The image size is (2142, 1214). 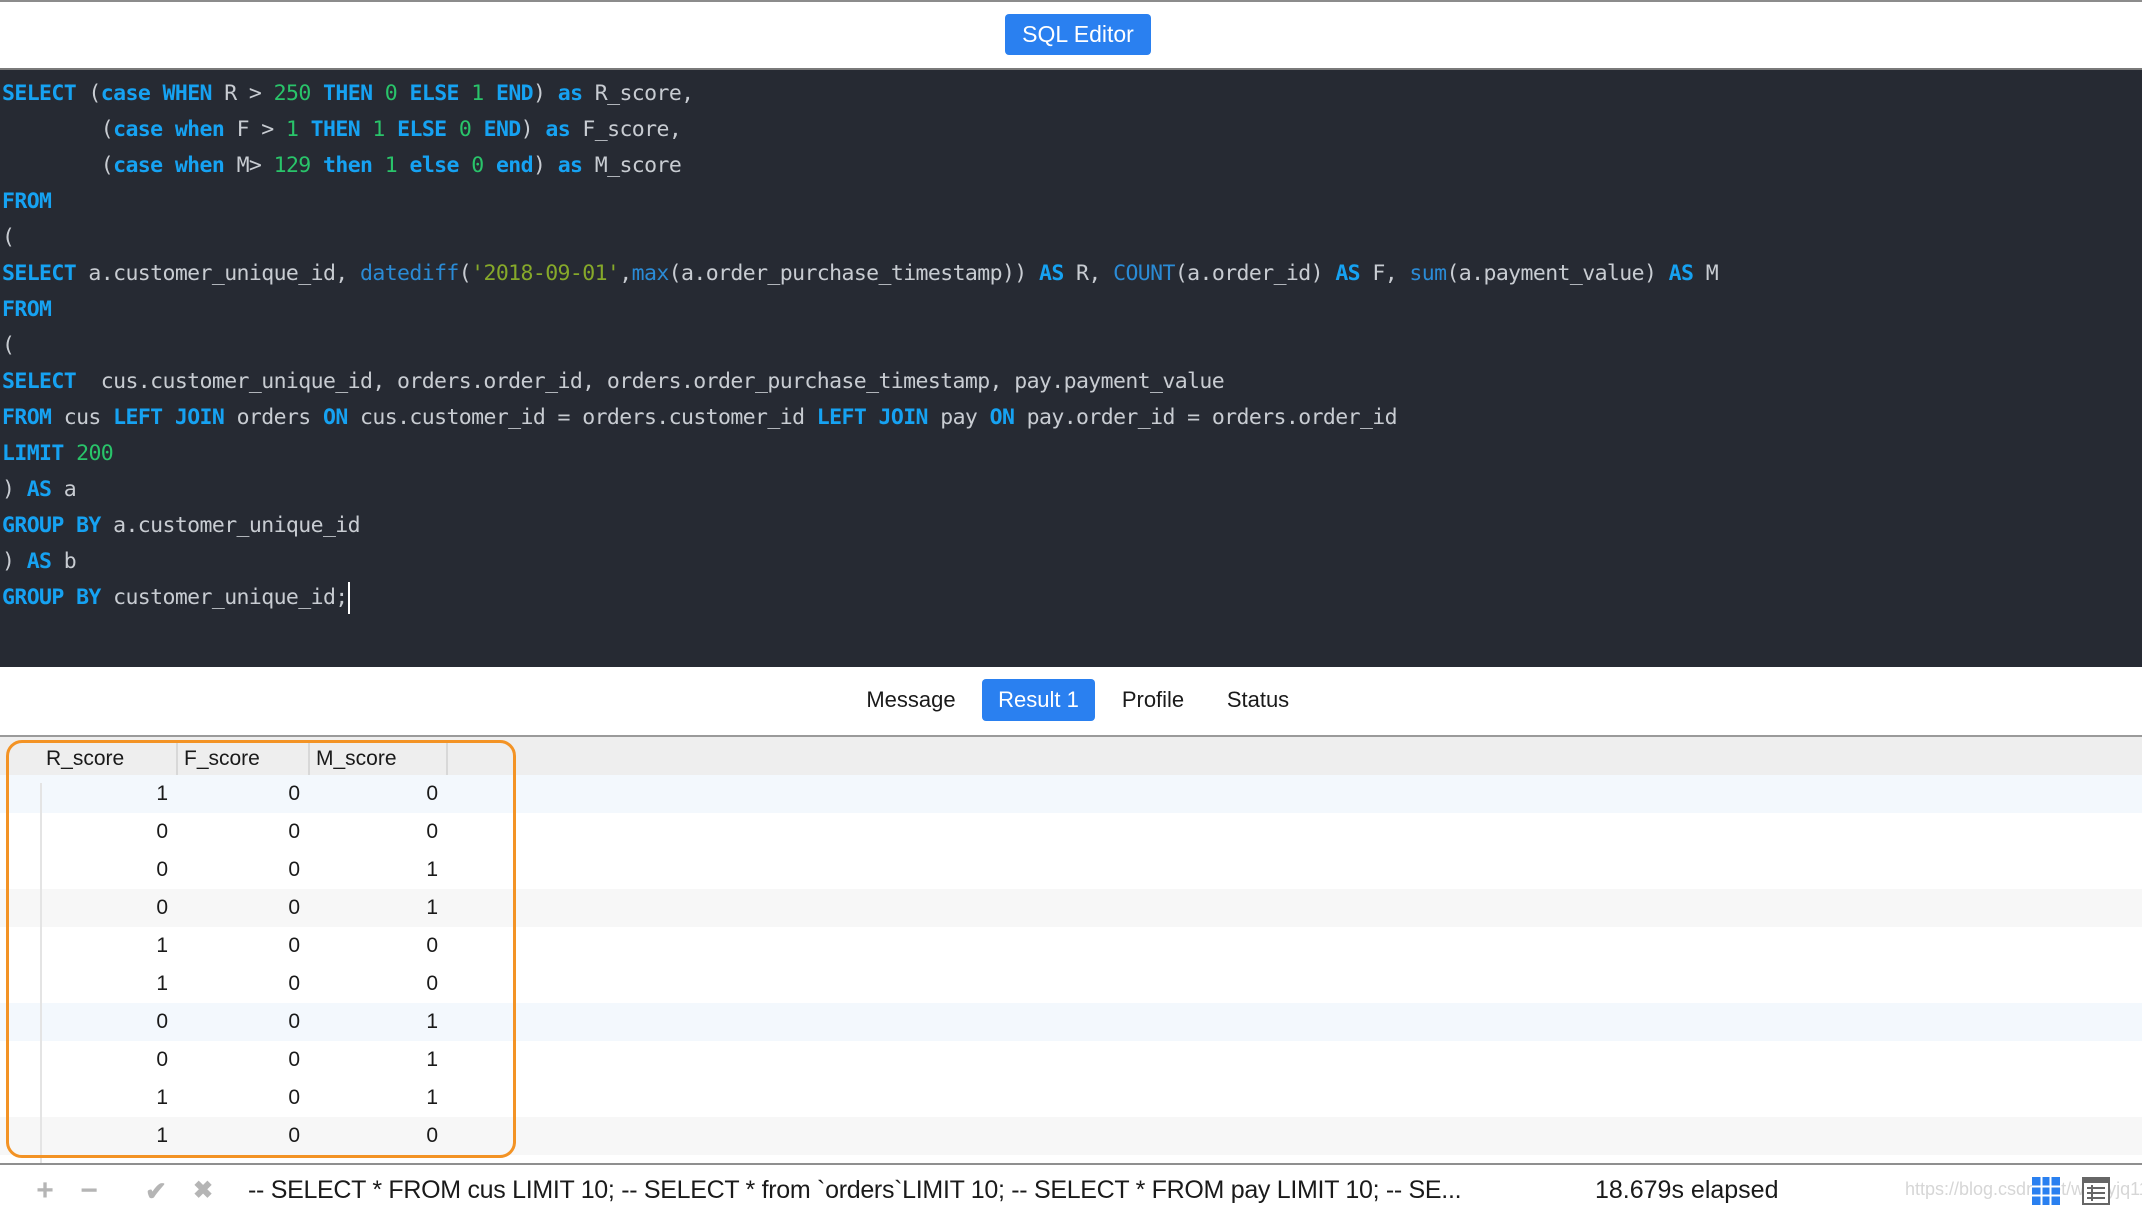 What do you see at coordinates (156, 1191) in the screenshot?
I see `apply-changes-icon: ✔` at bounding box center [156, 1191].